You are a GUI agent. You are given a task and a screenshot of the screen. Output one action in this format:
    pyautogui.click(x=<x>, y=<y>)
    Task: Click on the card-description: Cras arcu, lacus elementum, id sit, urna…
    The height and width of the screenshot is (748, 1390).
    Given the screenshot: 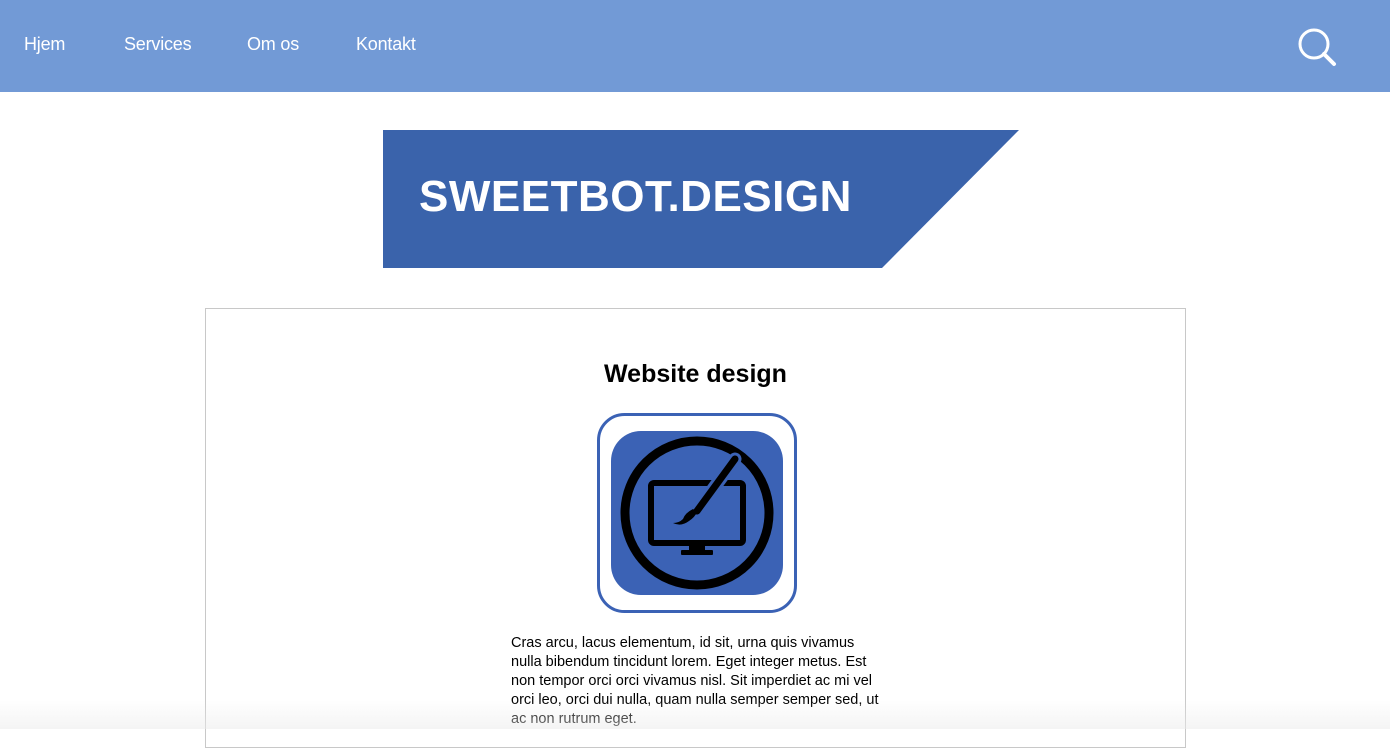 What is the action you would take?
    pyautogui.click(x=695, y=681)
    